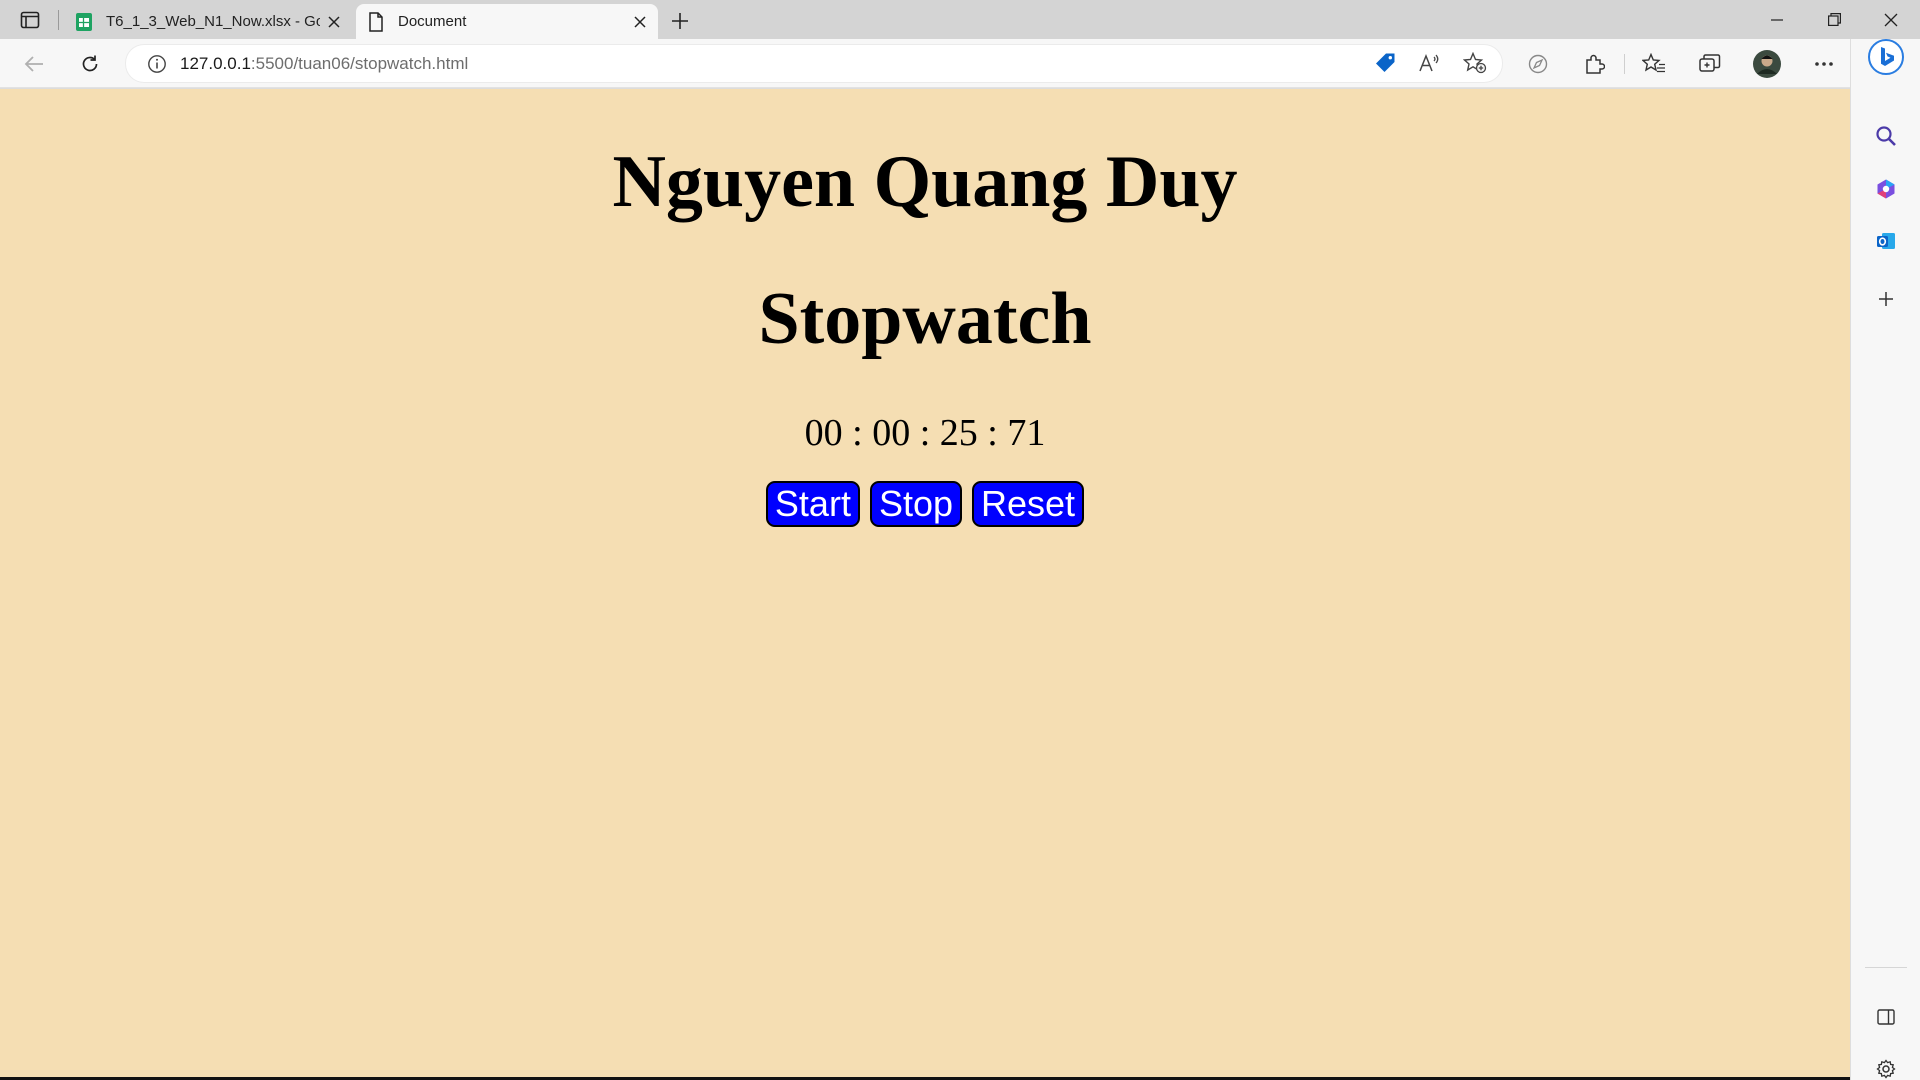  What do you see at coordinates (925, 319) in the screenshot?
I see `page-title: Stopwatch` at bounding box center [925, 319].